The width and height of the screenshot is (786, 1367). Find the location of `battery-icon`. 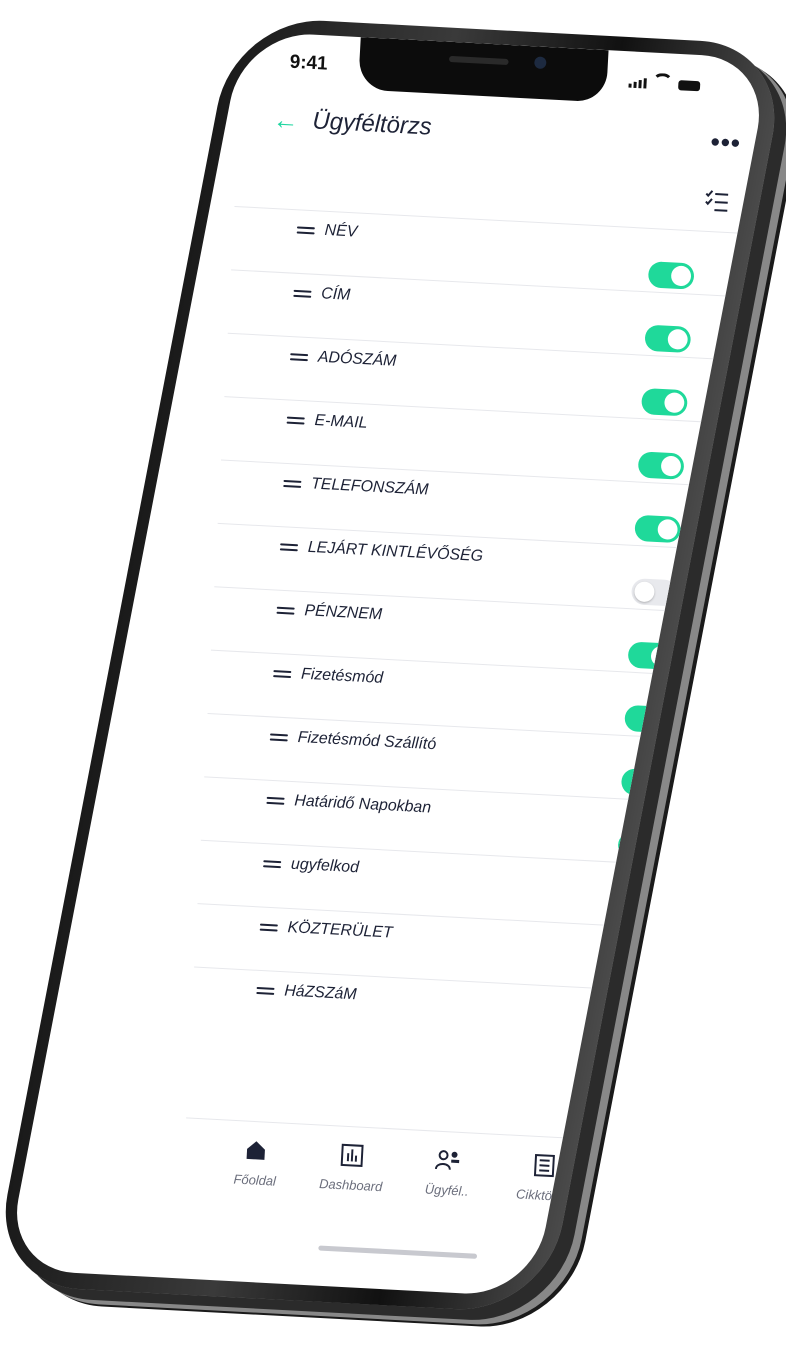

battery-icon is located at coordinates (689, 86).